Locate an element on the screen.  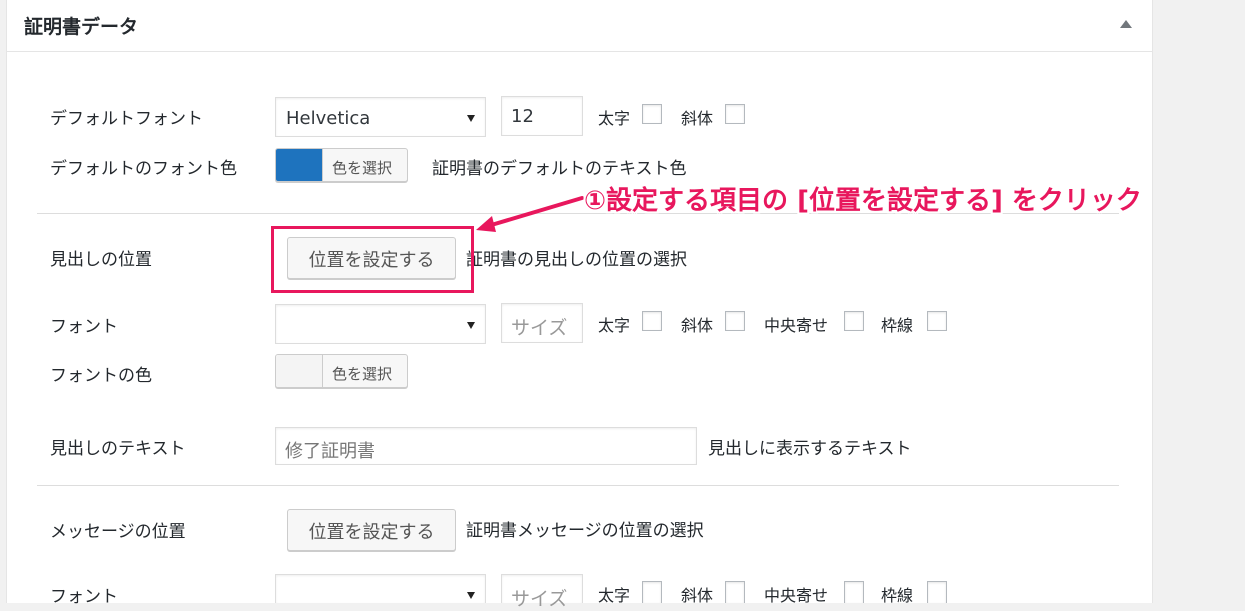
message-font-label: フォント is located at coordinates (84, 597).